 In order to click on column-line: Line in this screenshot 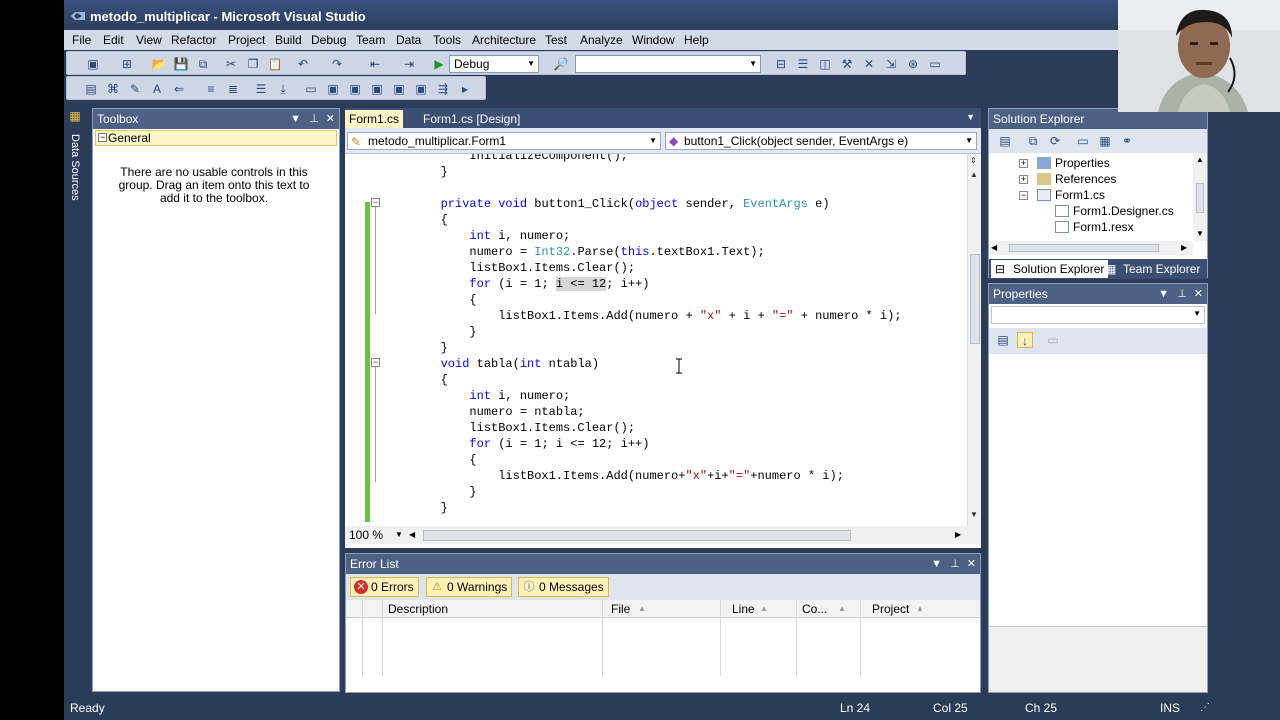, I will do `click(743, 609)`.